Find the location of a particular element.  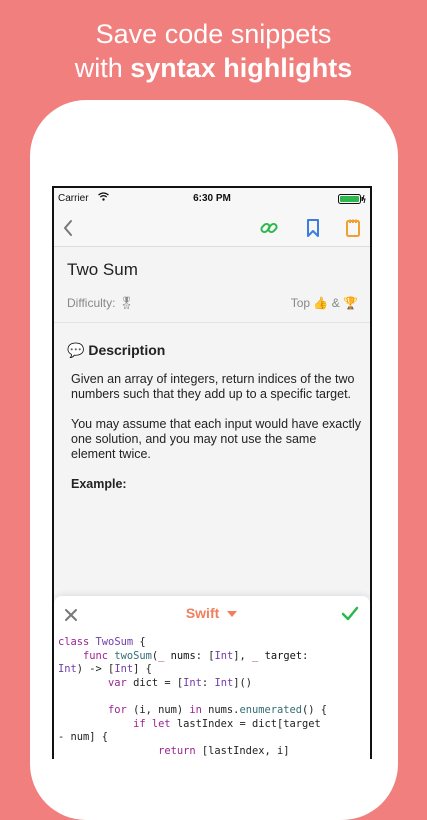

trophy-icon: 🏆 is located at coordinates (350, 303).